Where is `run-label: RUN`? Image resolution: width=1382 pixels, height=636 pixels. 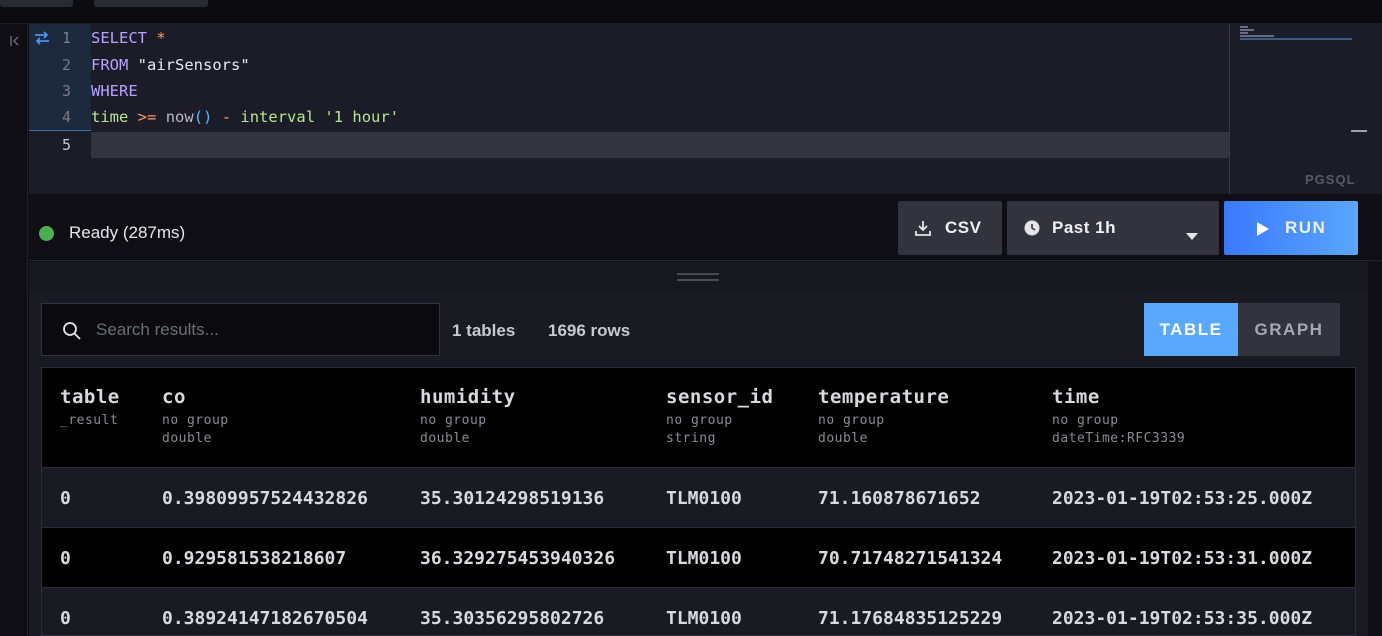 run-label: RUN is located at coordinates (1306, 227).